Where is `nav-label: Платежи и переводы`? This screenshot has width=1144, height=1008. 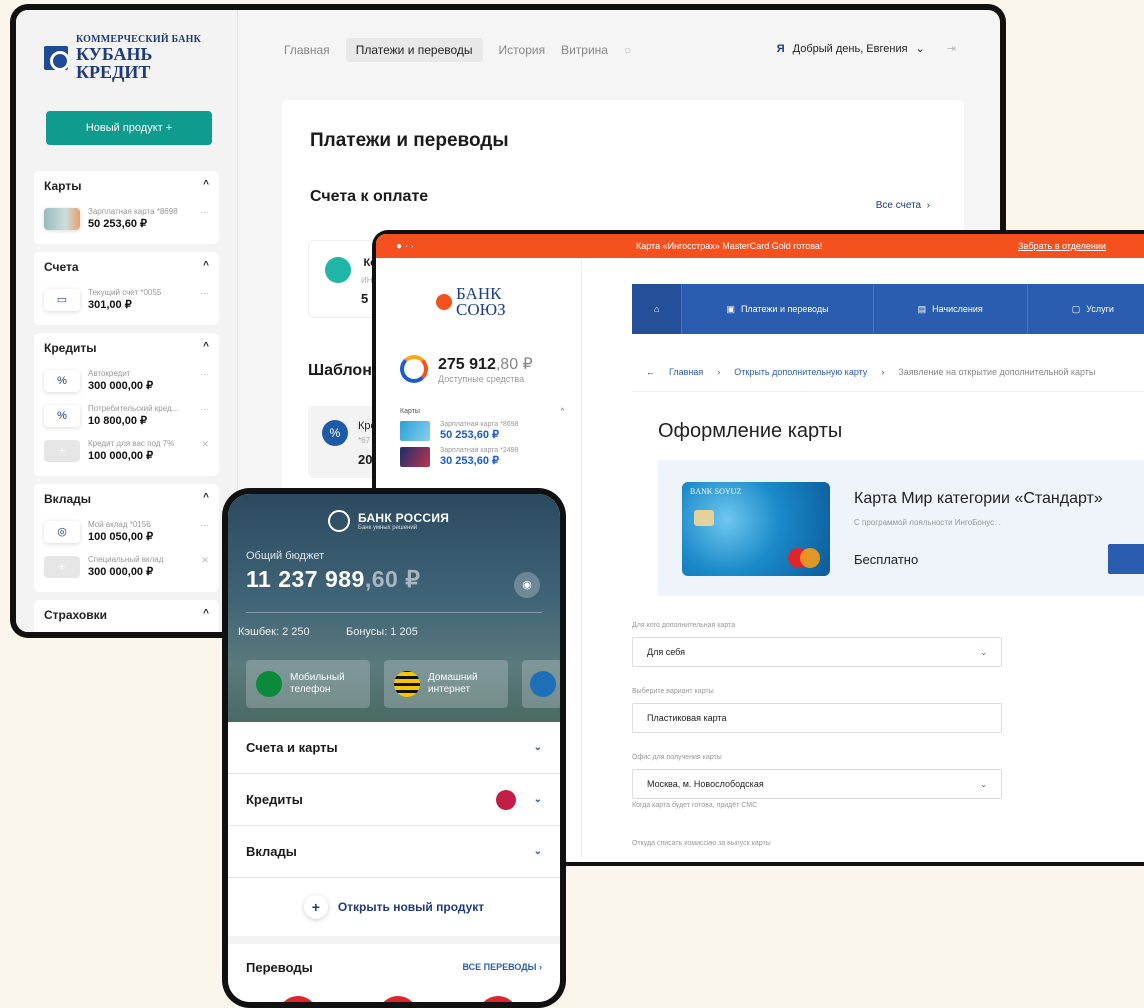 nav-label: Платежи и переводы is located at coordinates (784, 309).